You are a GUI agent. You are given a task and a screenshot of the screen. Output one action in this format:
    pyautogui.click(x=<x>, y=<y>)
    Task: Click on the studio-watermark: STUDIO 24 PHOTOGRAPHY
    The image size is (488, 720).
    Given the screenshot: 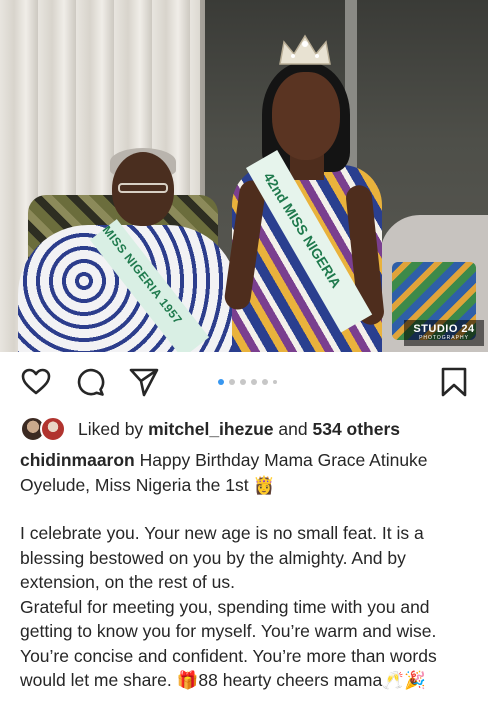 What is the action you would take?
    pyautogui.click(x=444, y=333)
    